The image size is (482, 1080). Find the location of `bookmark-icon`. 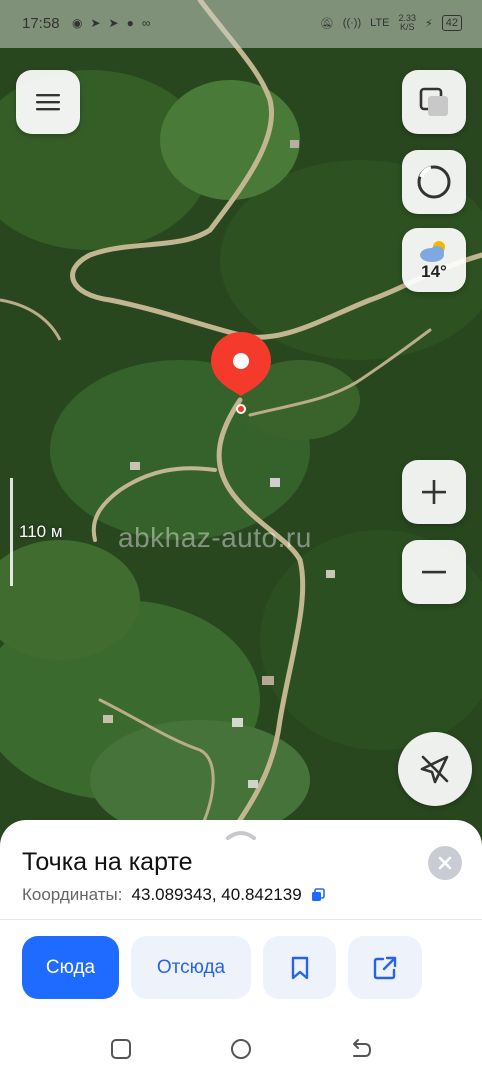

bookmark-icon is located at coordinates (299, 967).